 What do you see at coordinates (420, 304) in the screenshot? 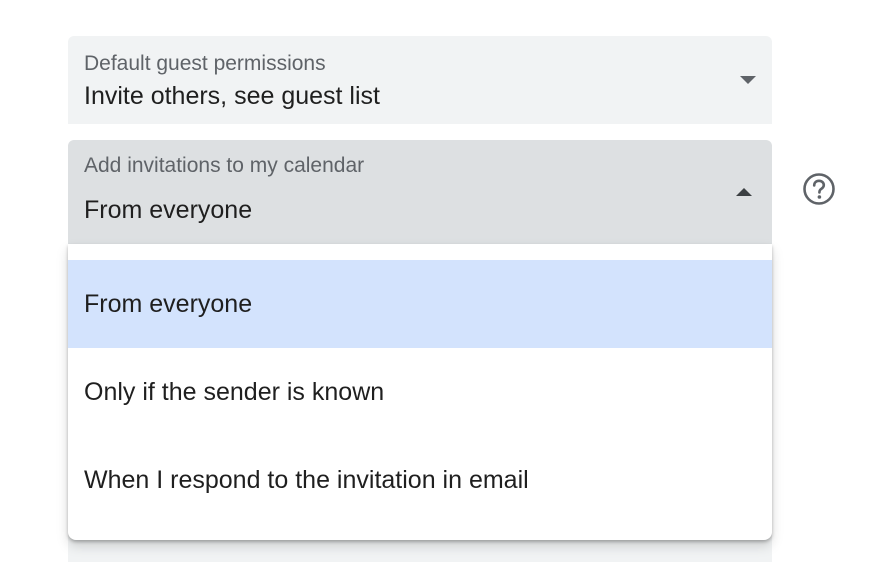
I see `dropdown-option-from-everyone: From everyone` at bounding box center [420, 304].